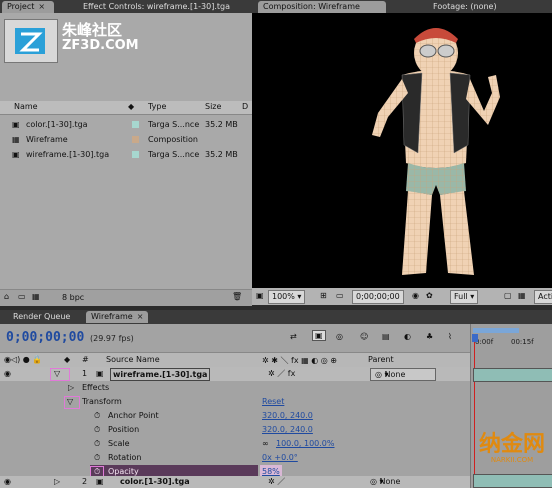 The width and height of the screenshot is (552, 488). I want to click on property-row: ⏱ Scale ∞ 100.0, 100.0%, so click(235, 444).